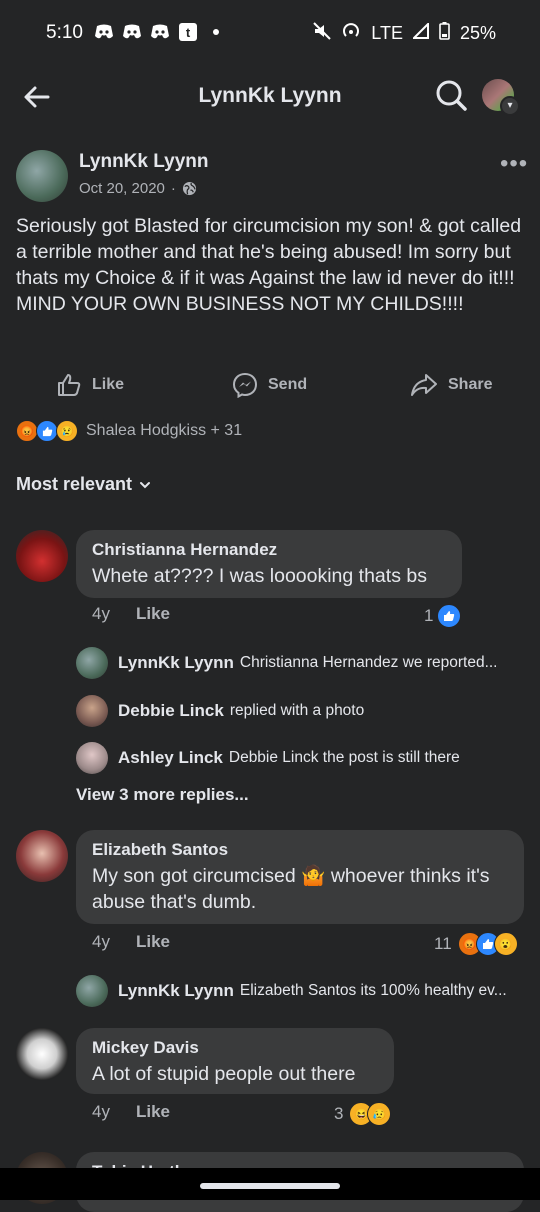 The image size is (540, 1212). Describe the element at coordinates (64, 32) in the screenshot. I see `status-time: 5:10` at that location.